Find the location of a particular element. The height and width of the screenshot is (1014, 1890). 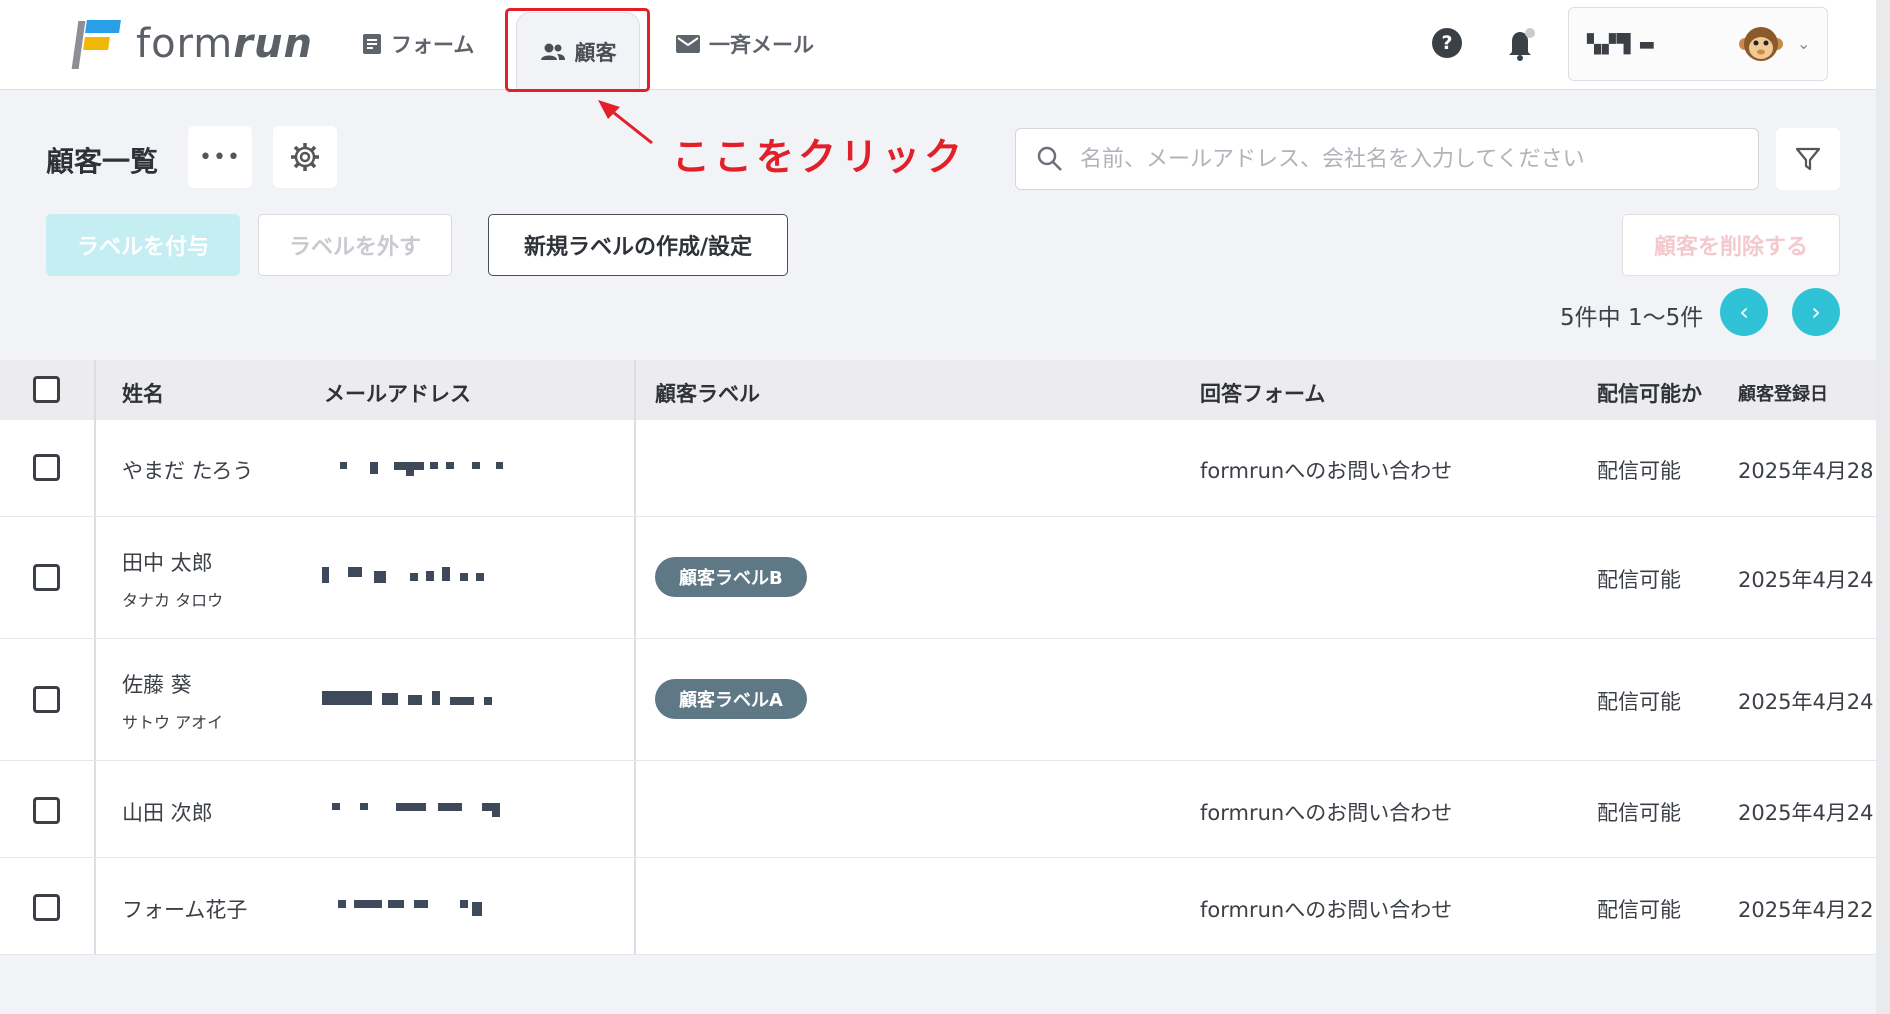

formrun-logo: formrun is located at coordinates (192, 44).